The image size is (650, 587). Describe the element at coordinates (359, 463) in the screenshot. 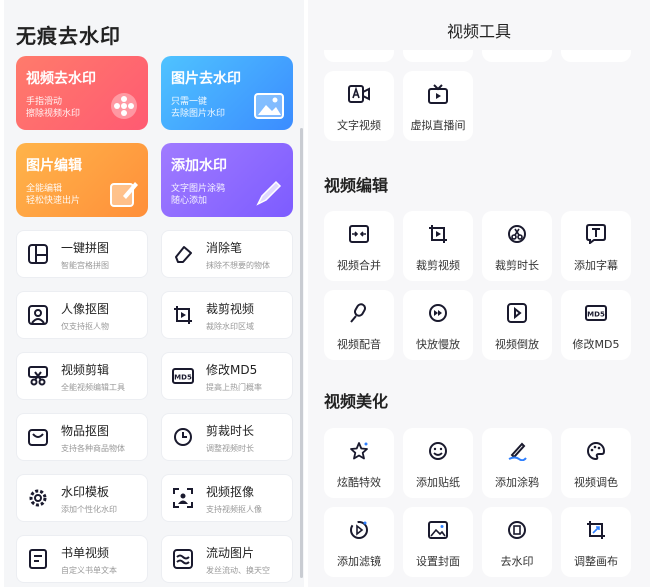

I see `tool-cool-effects: 炫酷特效` at that location.